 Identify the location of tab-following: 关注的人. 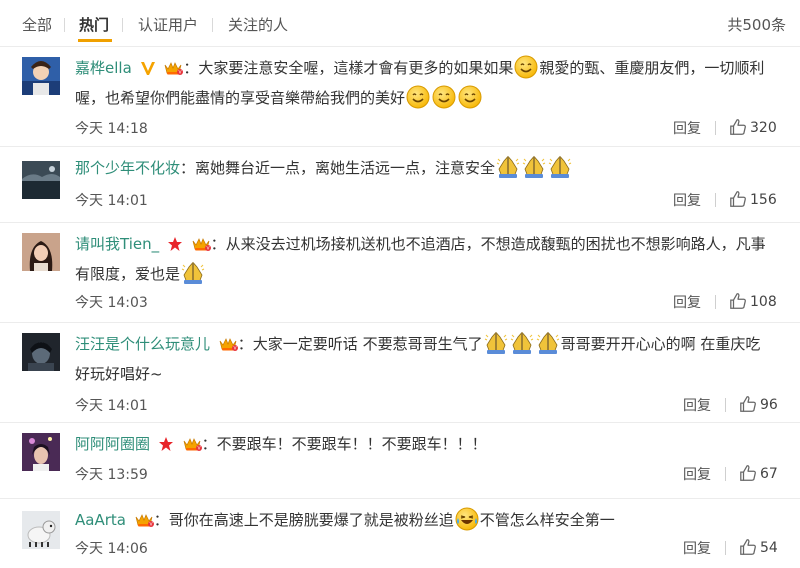
(258, 24).